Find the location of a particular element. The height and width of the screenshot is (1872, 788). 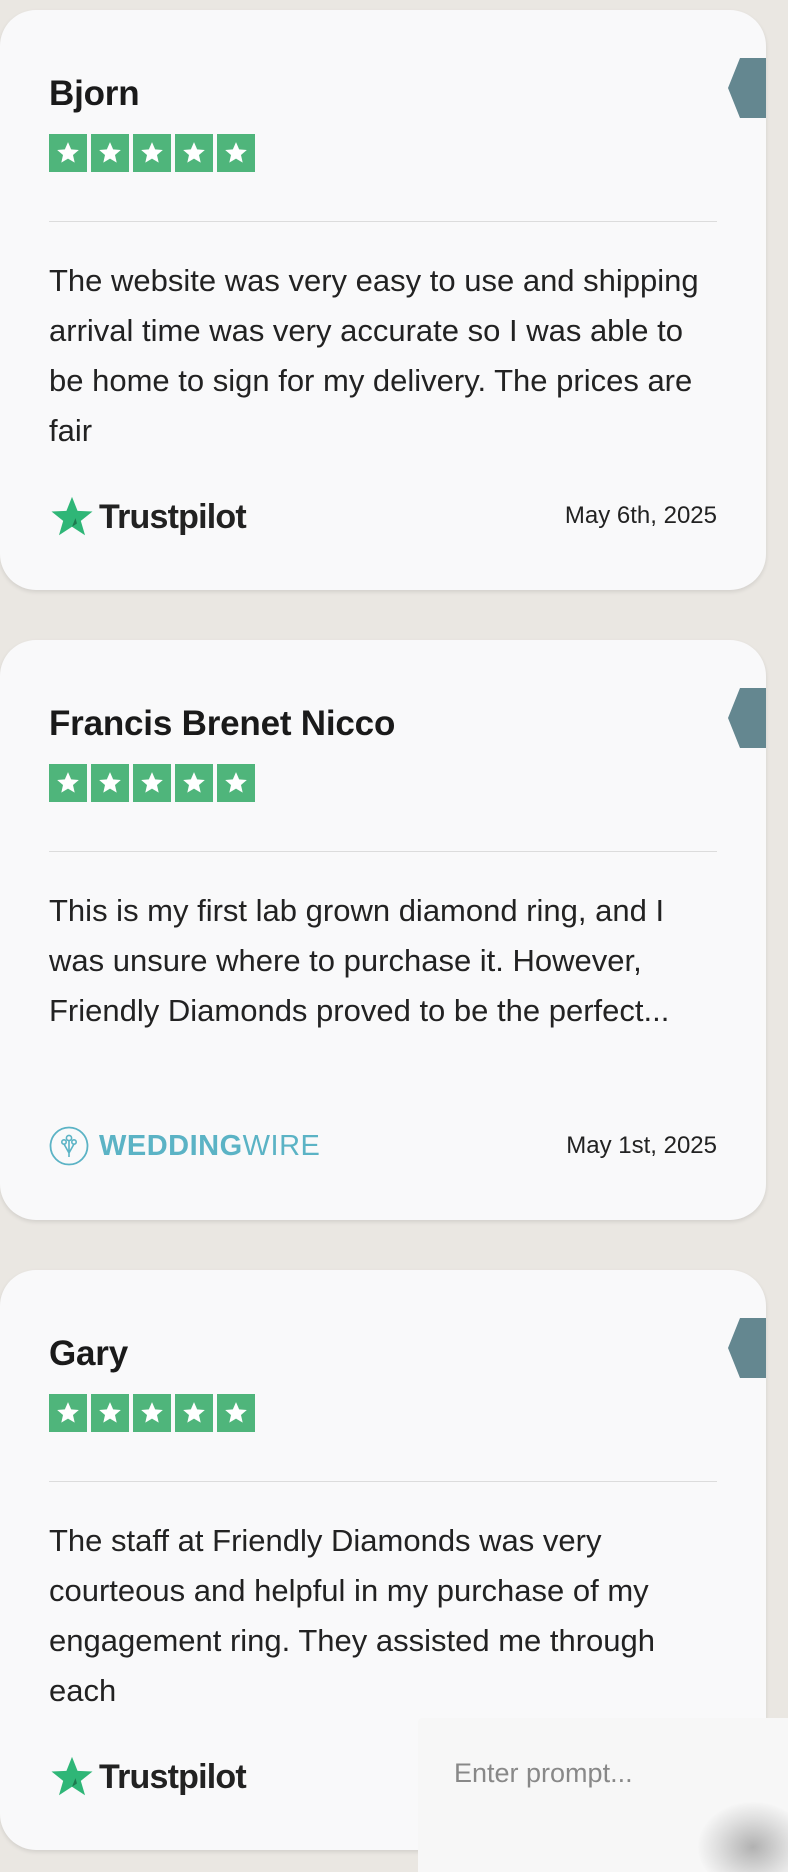

weddingwire-label-bold: WEDDING is located at coordinates (171, 1145).